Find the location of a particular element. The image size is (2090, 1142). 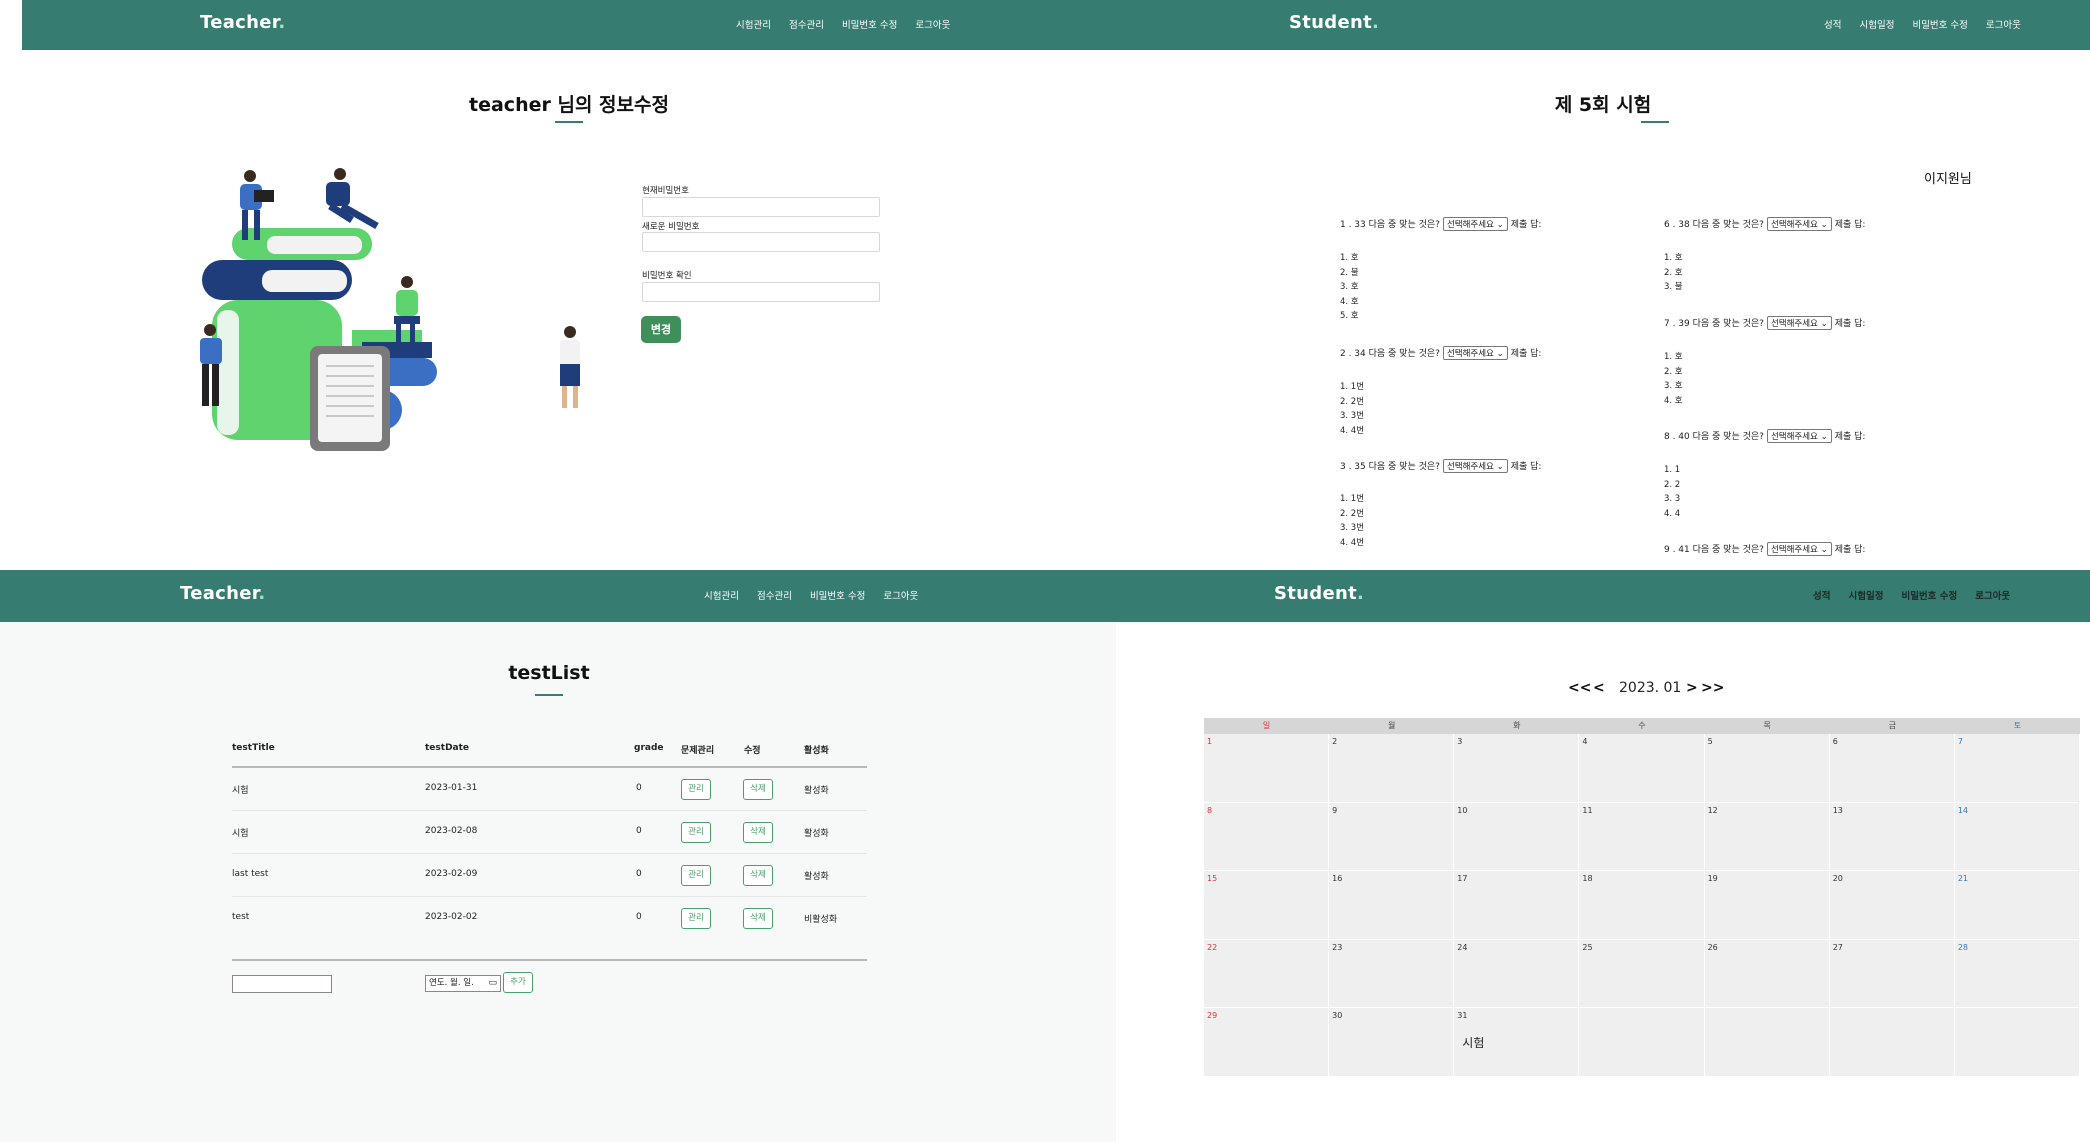

day-cell: 17 is located at coordinates (1517, 905).